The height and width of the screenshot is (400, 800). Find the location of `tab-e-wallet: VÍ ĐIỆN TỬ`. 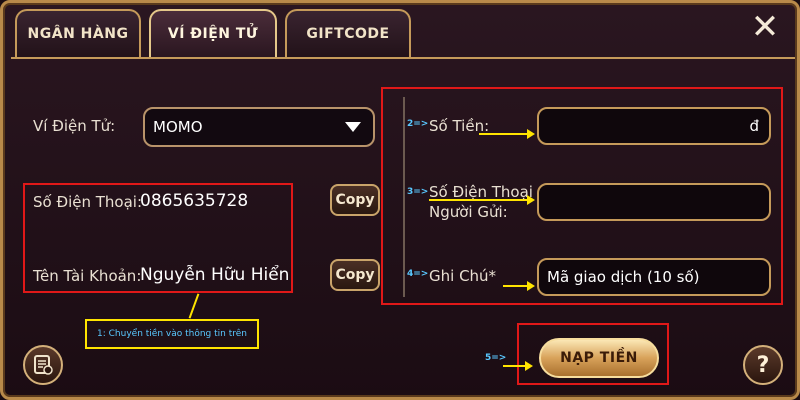

tab-e-wallet: VÍ ĐIỆN TỬ is located at coordinates (213, 33).